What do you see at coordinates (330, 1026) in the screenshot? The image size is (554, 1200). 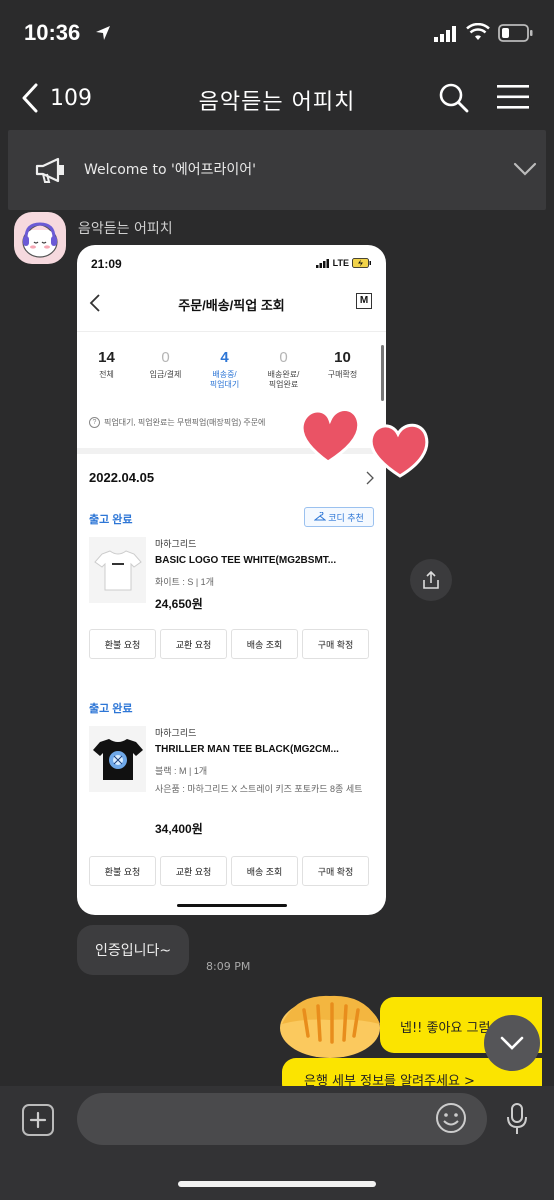 I see `dumpling-sticker-icon` at bounding box center [330, 1026].